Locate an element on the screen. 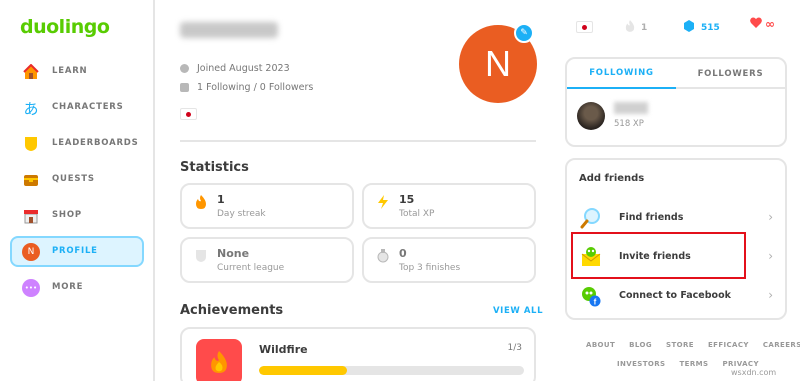  stat-card-league: None Current league is located at coordinates (267, 260).